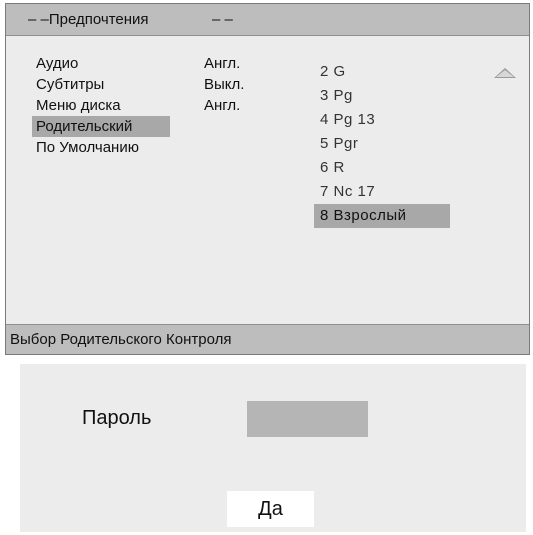  Describe the element at coordinates (382, 168) in the screenshot. I see `rating-option-6: 6 R` at that location.